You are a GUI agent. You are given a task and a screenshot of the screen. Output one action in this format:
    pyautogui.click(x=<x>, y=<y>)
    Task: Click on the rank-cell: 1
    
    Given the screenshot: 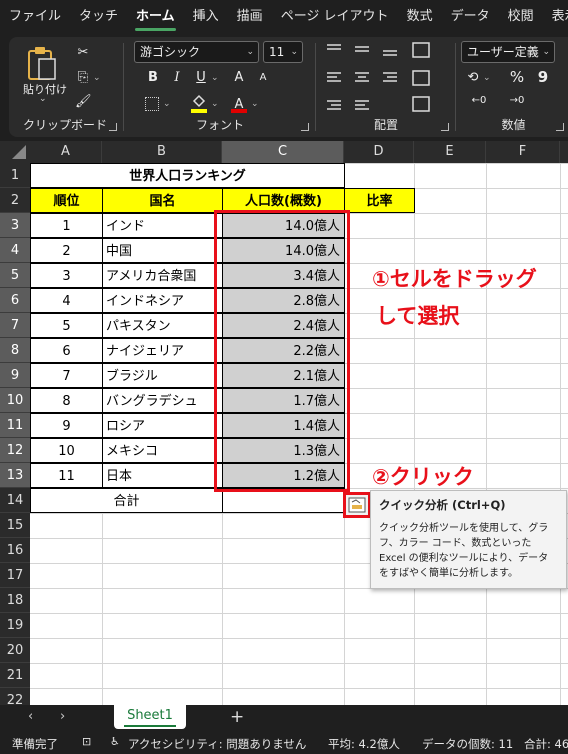 What is the action you would take?
    pyautogui.click(x=66, y=225)
    